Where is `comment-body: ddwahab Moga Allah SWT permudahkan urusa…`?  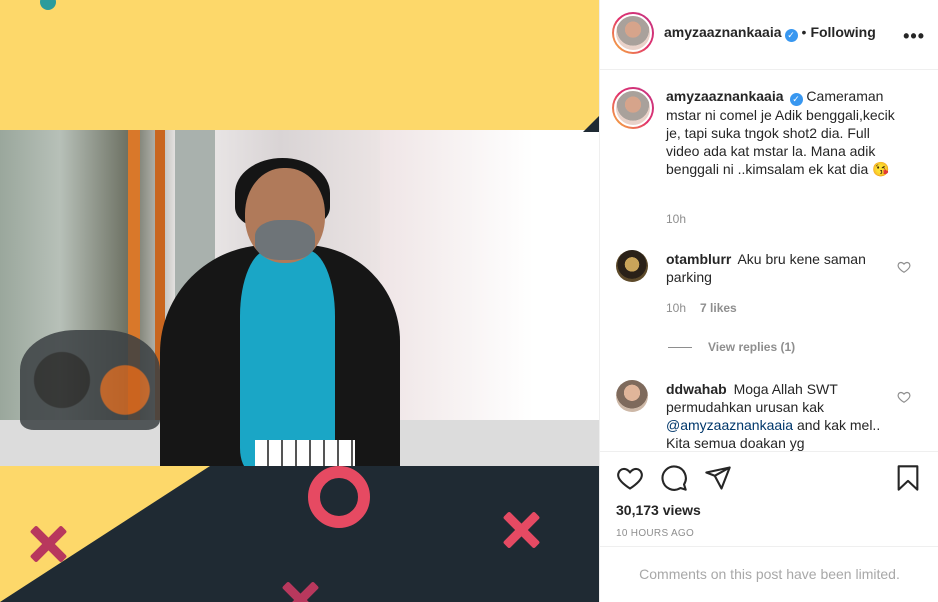
comment-body: ddwahab Moga Allah SWT permudahkan urusa… is located at coordinates (786, 415).